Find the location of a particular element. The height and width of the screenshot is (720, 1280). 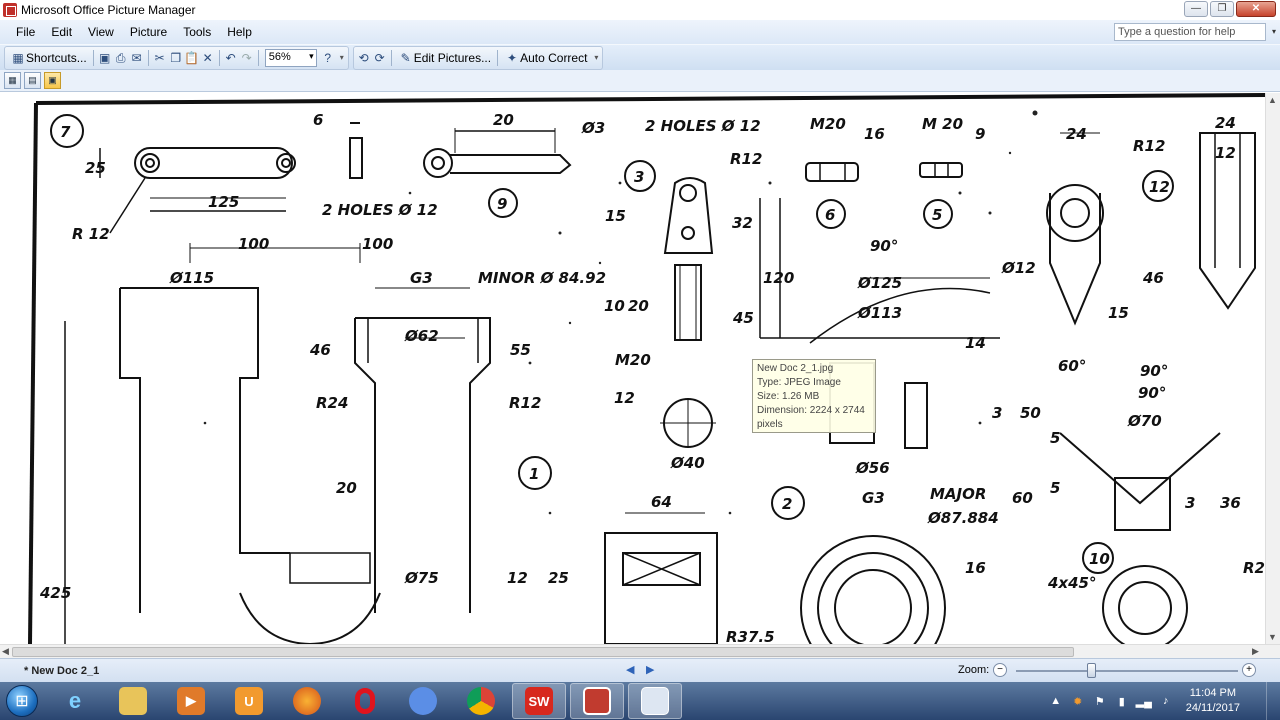

drawing-label: 64 is located at coordinates (661, 502).